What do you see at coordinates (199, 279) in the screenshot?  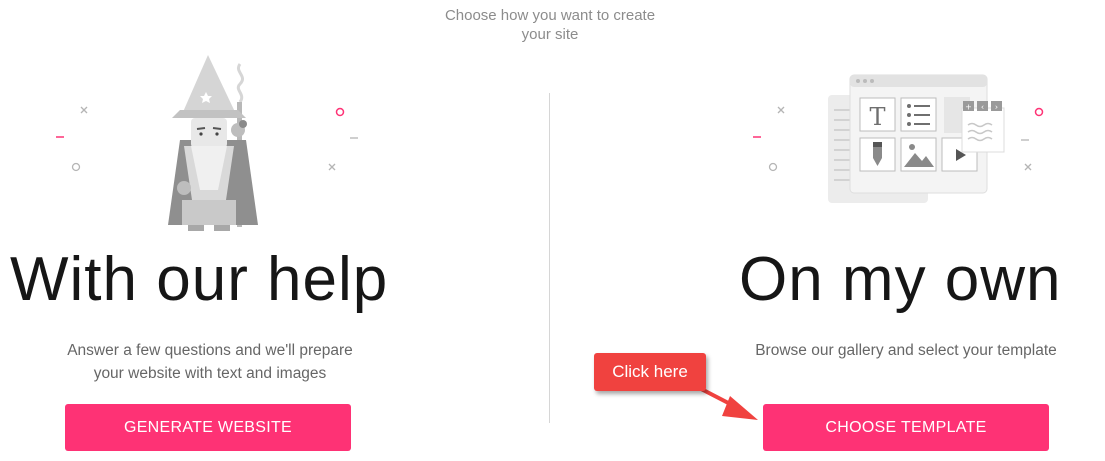 I see `option-title-with-help: With our help` at bounding box center [199, 279].